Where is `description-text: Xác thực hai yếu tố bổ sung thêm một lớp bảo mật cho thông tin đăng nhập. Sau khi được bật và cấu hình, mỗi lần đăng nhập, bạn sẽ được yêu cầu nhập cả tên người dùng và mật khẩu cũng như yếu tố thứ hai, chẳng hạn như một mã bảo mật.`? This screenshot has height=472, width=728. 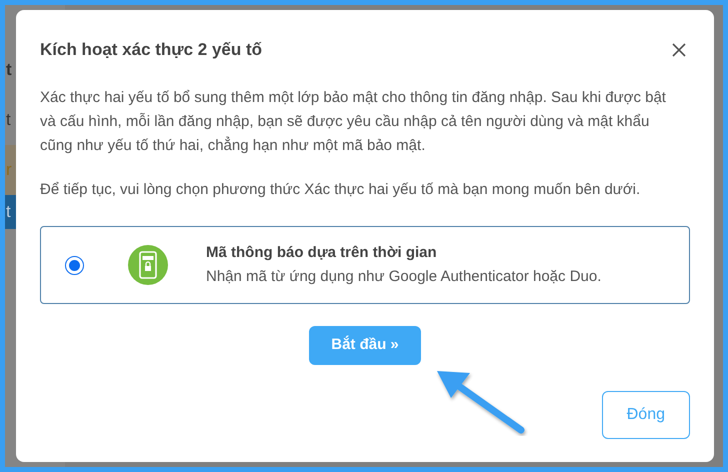 description-text: Xác thực hai yếu tố bổ sung thêm một lớp bảo mật cho thông tin đăng nhập. Sau khi được bật và cấu hình, mỗi lần đăng nhập, bạn sẽ được yêu cầu nhập cả tên người dùng và mật khẩu cũng như yếu tố thứ hai, chẳng hạn như một mã bảo mật. is located at coordinates (353, 122).